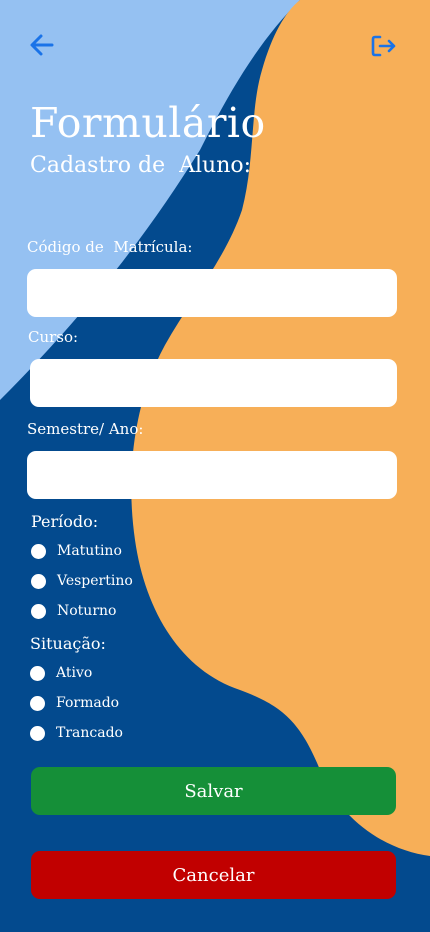  What do you see at coordinates (213, 383) in the screenshot?
I see `curso-input` at bounding box center [213, 383].